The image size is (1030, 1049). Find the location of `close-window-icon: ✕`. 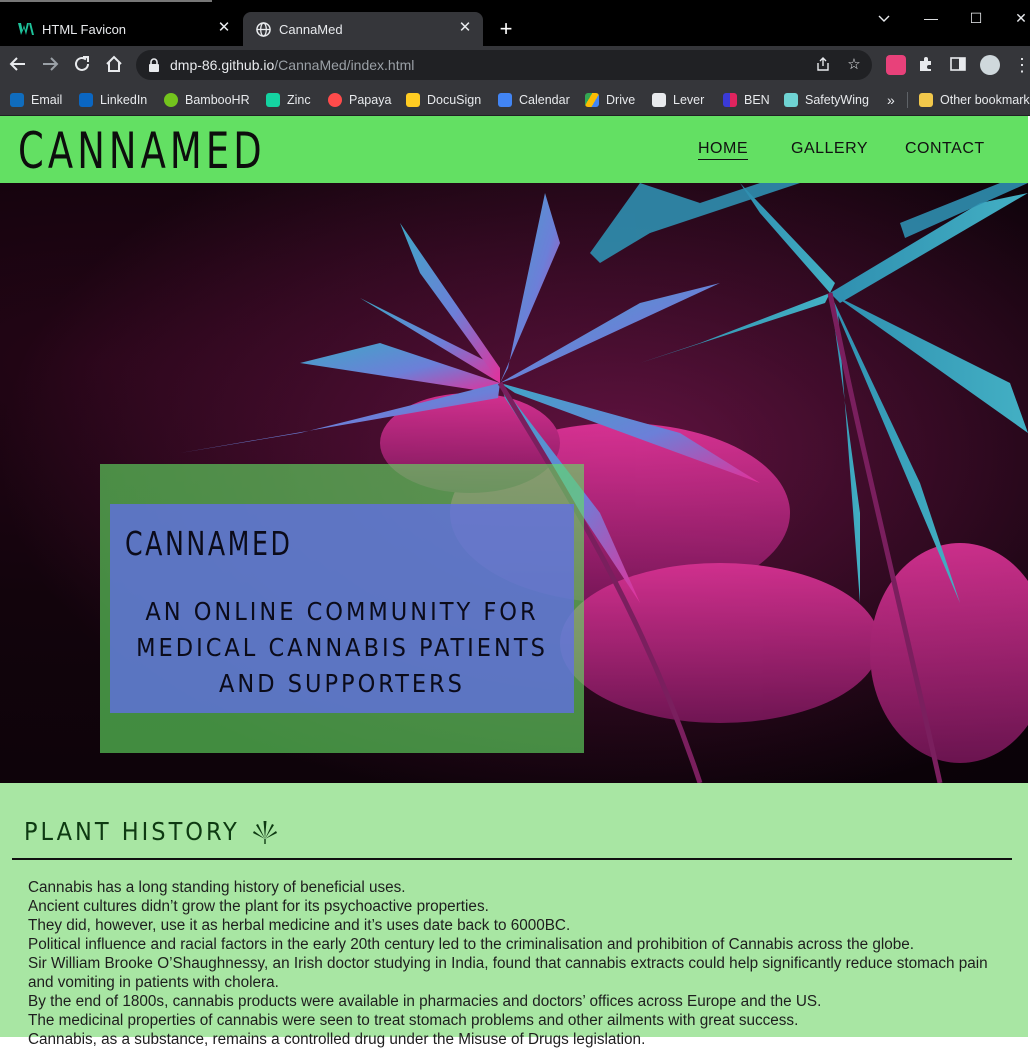

close-window-icon: ✕ is located at coordinates (1020, 18).